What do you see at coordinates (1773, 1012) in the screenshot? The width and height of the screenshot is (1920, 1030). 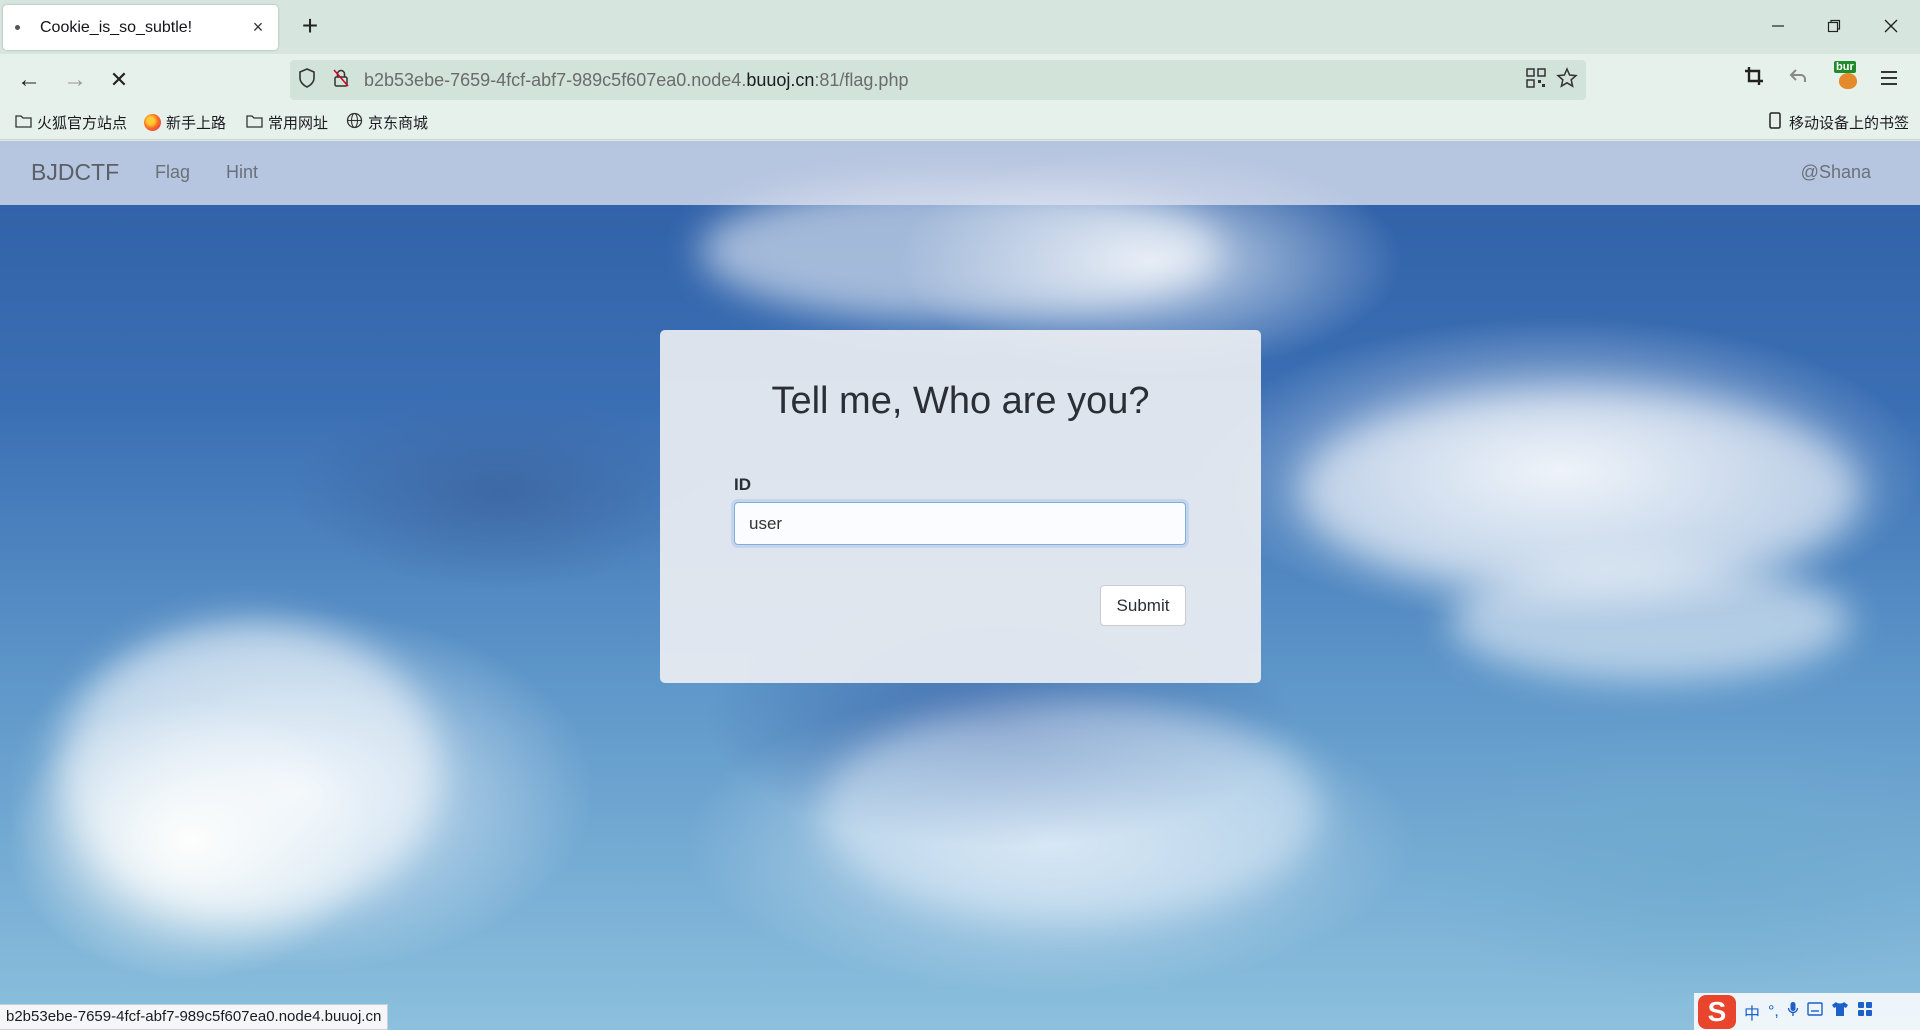 I see `punctuation-icon: °,` at bounding box center [1773, 1012].